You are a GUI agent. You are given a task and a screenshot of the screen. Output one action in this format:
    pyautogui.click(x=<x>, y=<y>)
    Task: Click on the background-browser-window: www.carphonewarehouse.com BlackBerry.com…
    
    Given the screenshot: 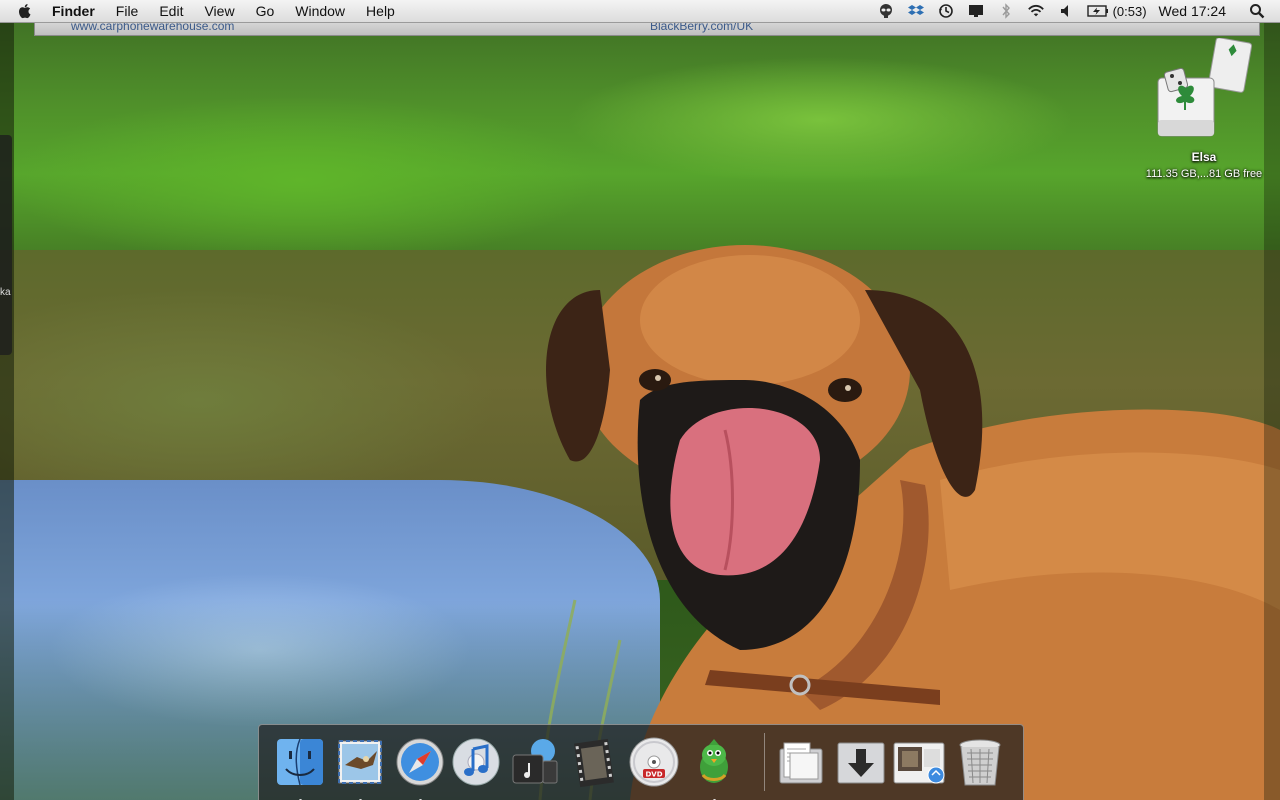 What is the action you would take?
    pyautogui.click(x=647, y=29)
    